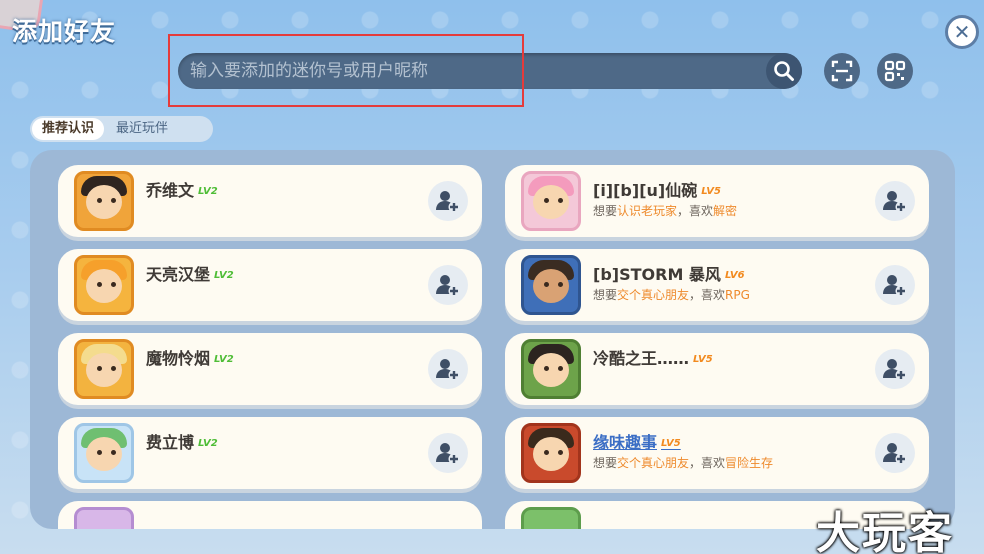  I want to click on friend-card: 魔物怜烟 LV2, so click(270, 369).